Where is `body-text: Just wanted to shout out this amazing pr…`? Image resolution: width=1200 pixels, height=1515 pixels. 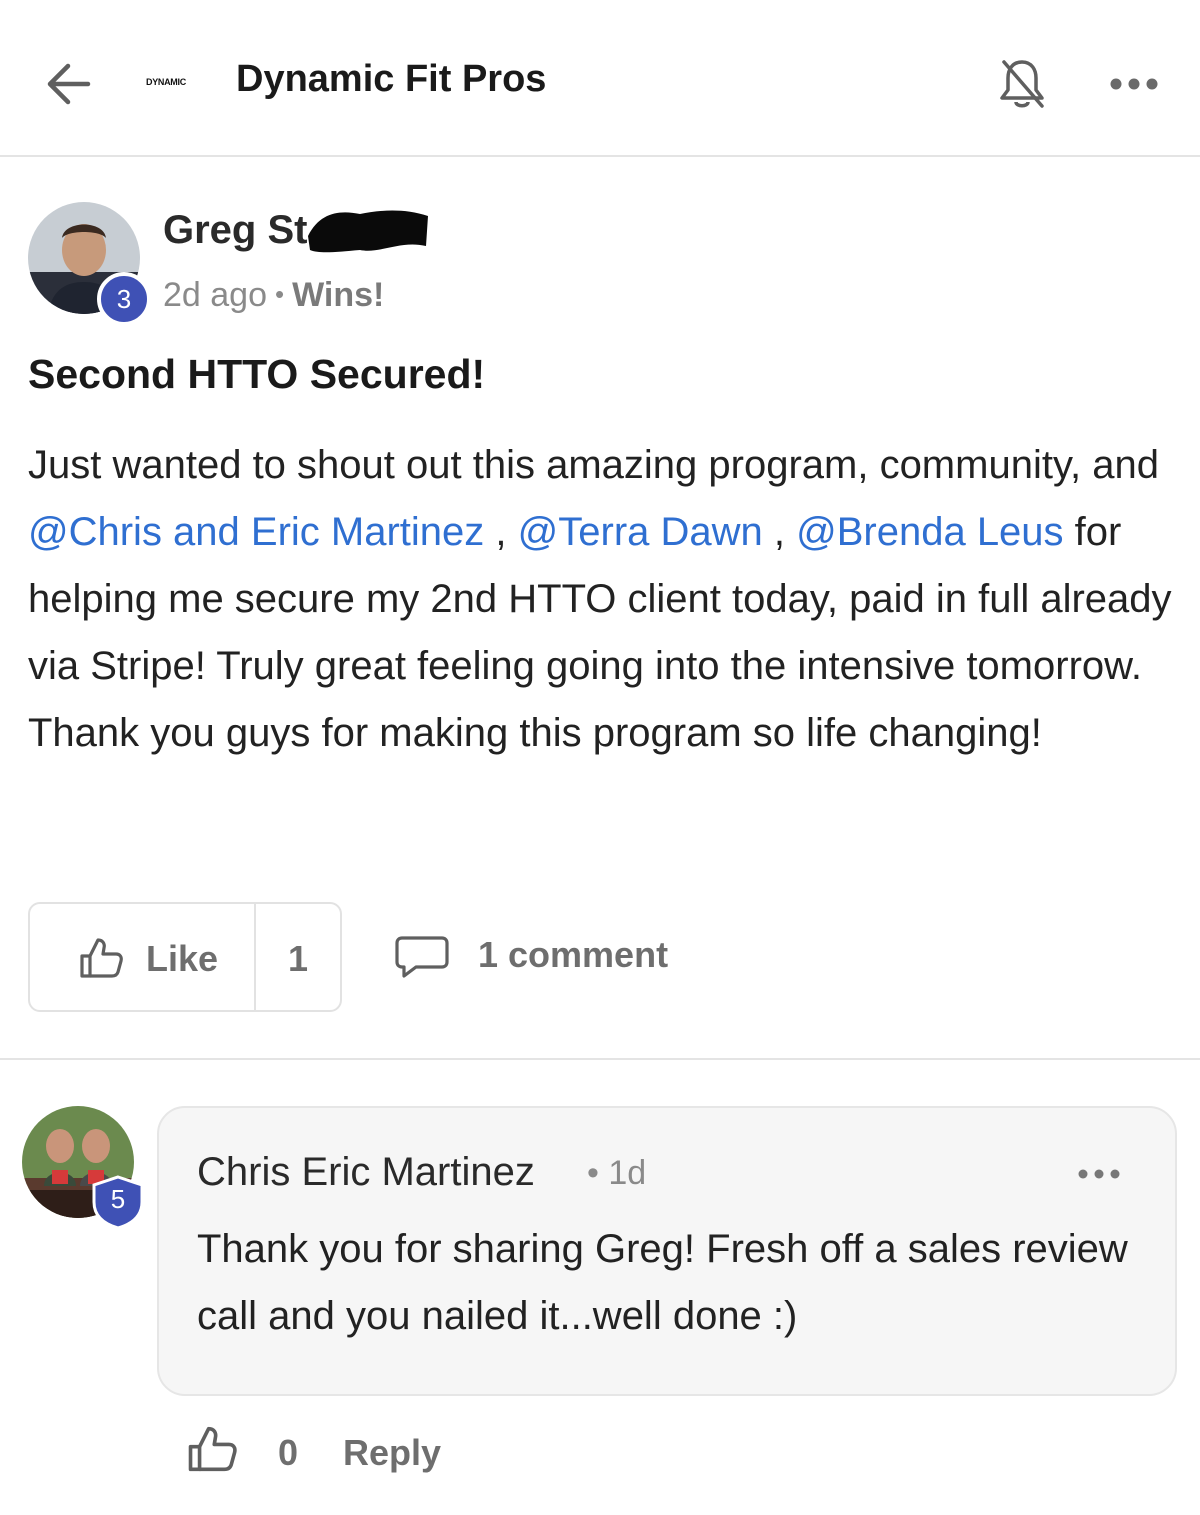 body-text: Just wanted to shout out this amazing pr… is located at coordinates (593, 465).